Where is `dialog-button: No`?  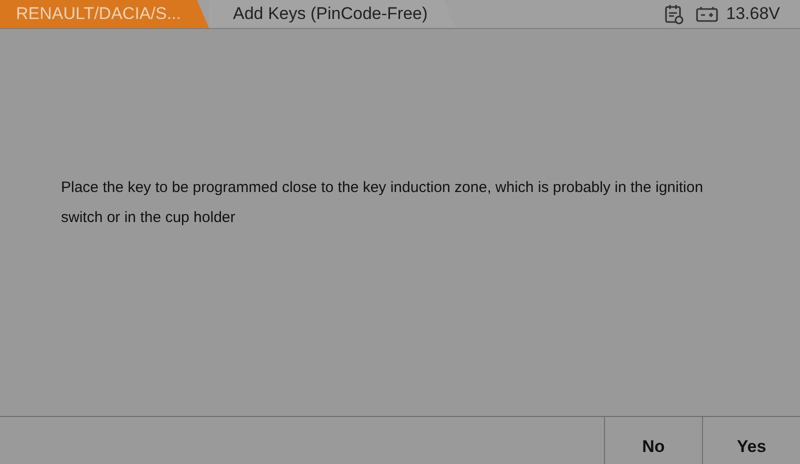 dialog-button: No is located at coordinates (653, 440).